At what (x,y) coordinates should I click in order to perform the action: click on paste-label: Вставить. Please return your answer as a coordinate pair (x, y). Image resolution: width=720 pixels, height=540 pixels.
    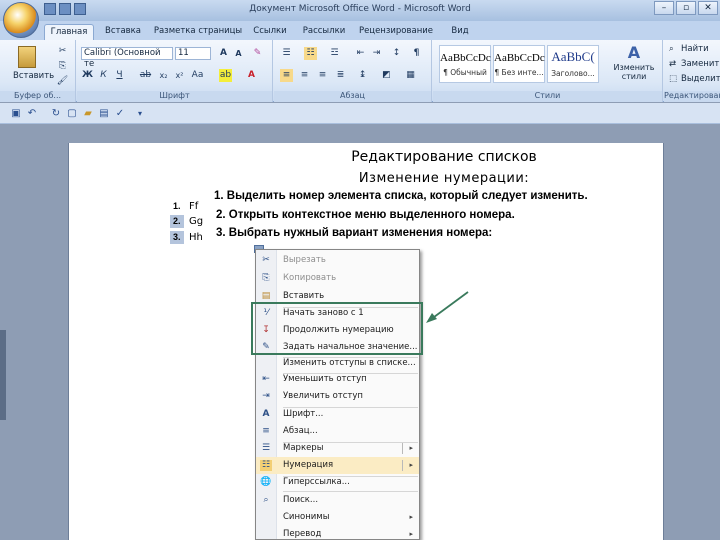
    Looking at the image, I should click on (34, 76).